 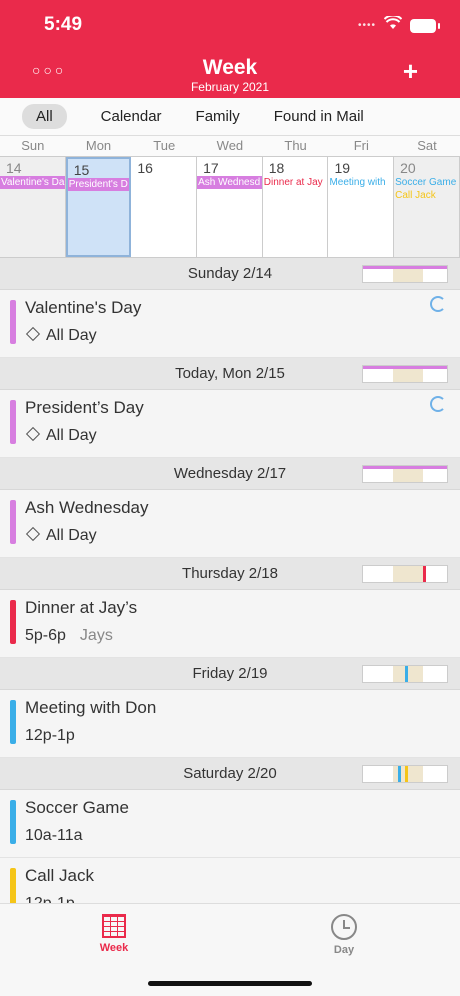 What do you see at coordinates (344, 950) in the screenshot?
I see `tab-day-label: Day` at bounding box center [344, 950].